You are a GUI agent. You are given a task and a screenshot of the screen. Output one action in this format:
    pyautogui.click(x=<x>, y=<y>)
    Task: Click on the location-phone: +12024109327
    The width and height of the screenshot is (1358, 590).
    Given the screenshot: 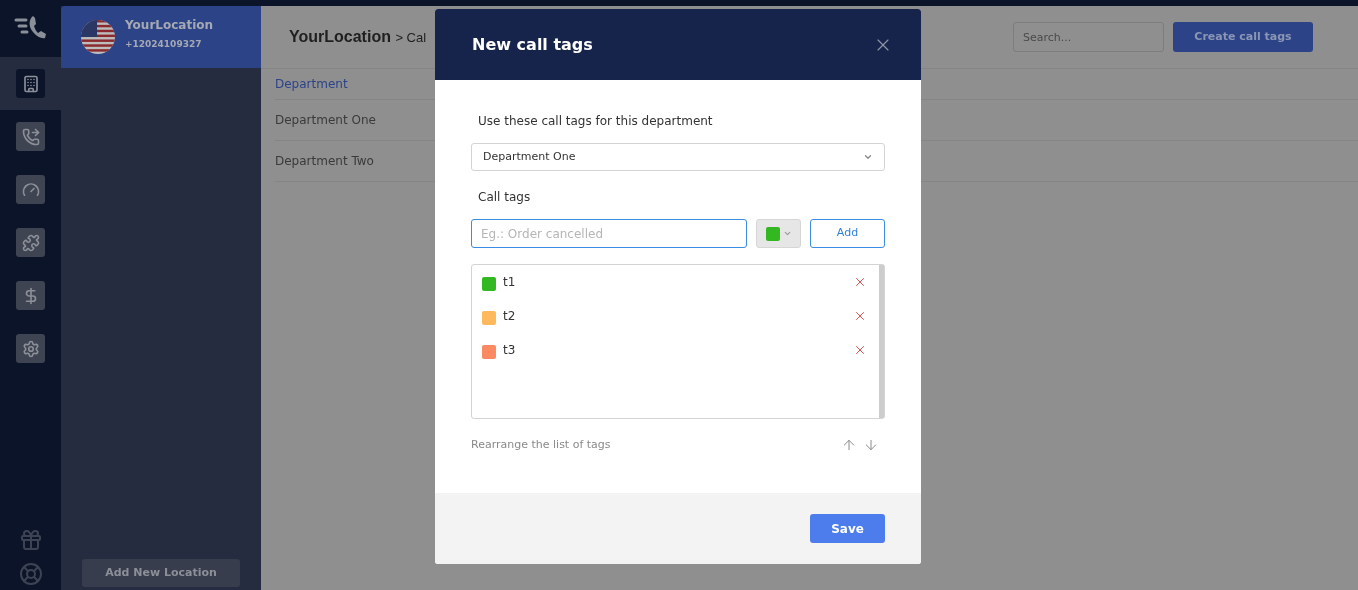 What is the action you would take?
    pyautogui.click(x=164, y=45)
    